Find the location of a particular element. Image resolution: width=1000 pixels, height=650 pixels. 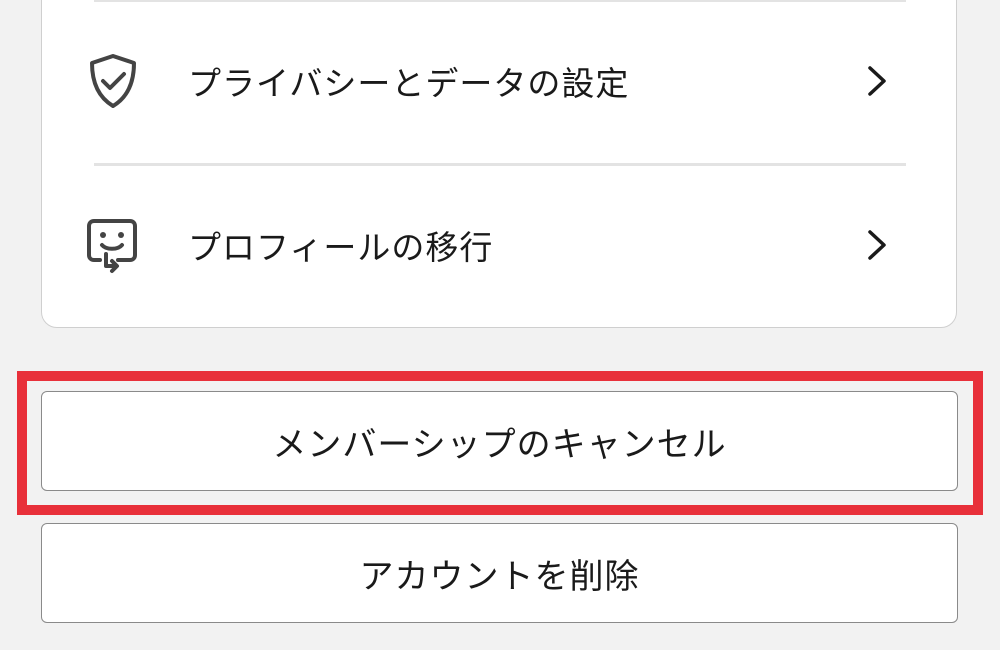

cancel-membership-button: メンバーシップのキャンセル is located at coordinates (499, 441).